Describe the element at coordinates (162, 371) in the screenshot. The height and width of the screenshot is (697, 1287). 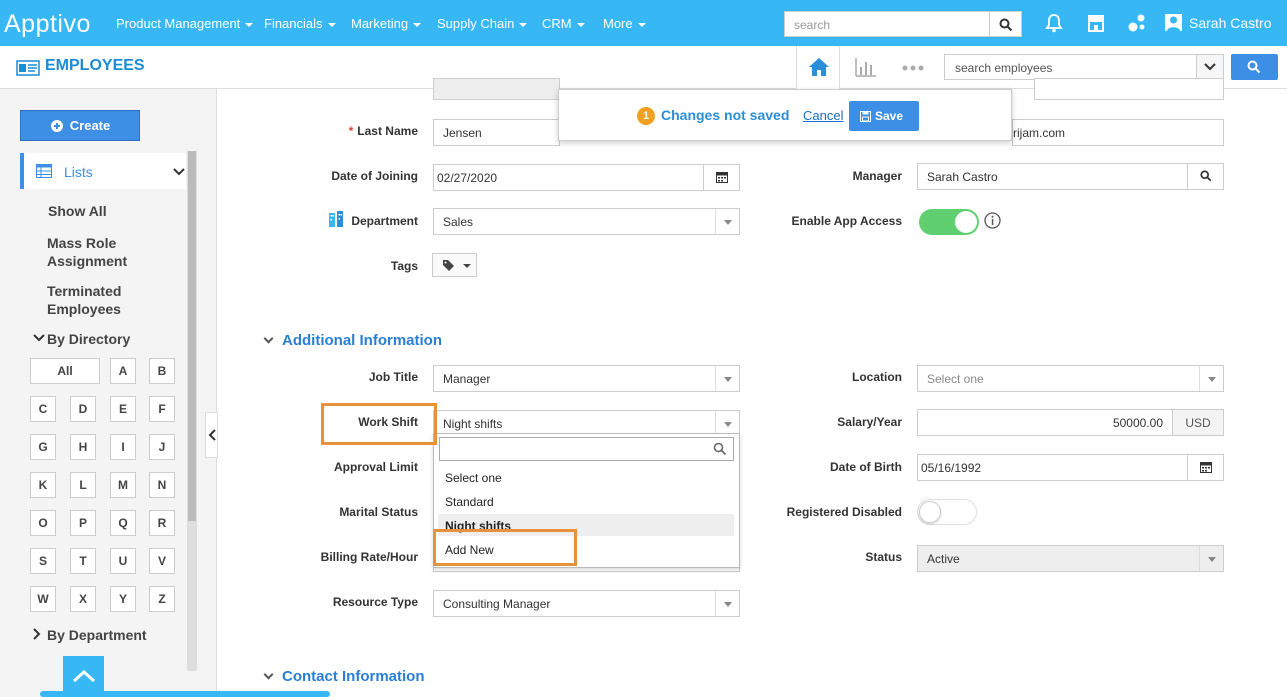
I see `letter-b: B` at that location.